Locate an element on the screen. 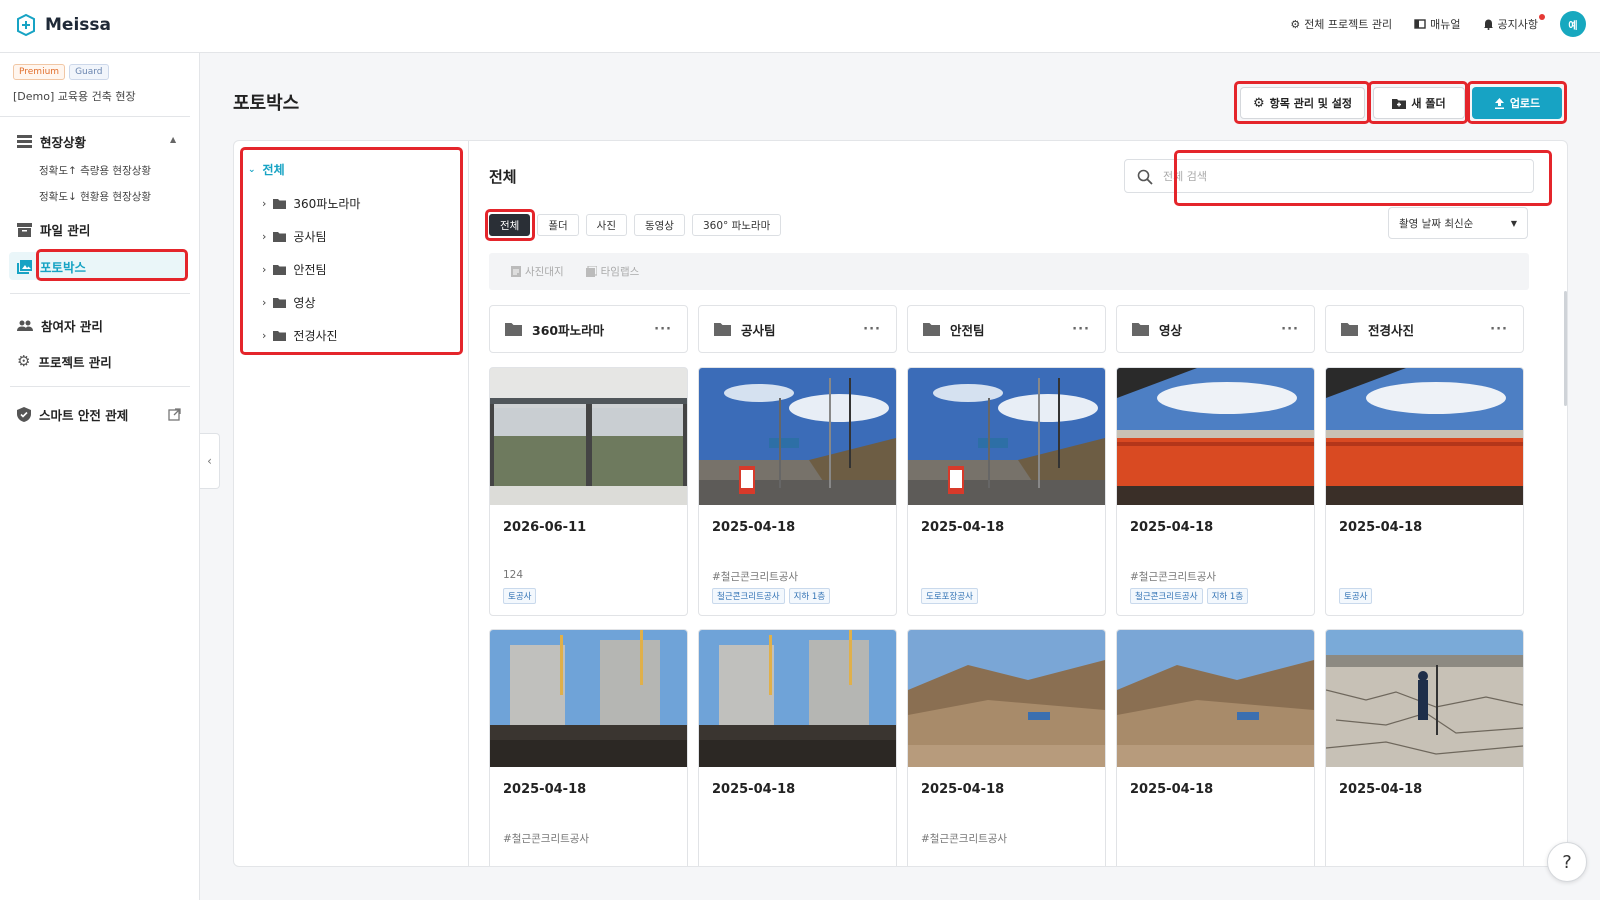  timelapse-icon is located at coordinates (591, 271).